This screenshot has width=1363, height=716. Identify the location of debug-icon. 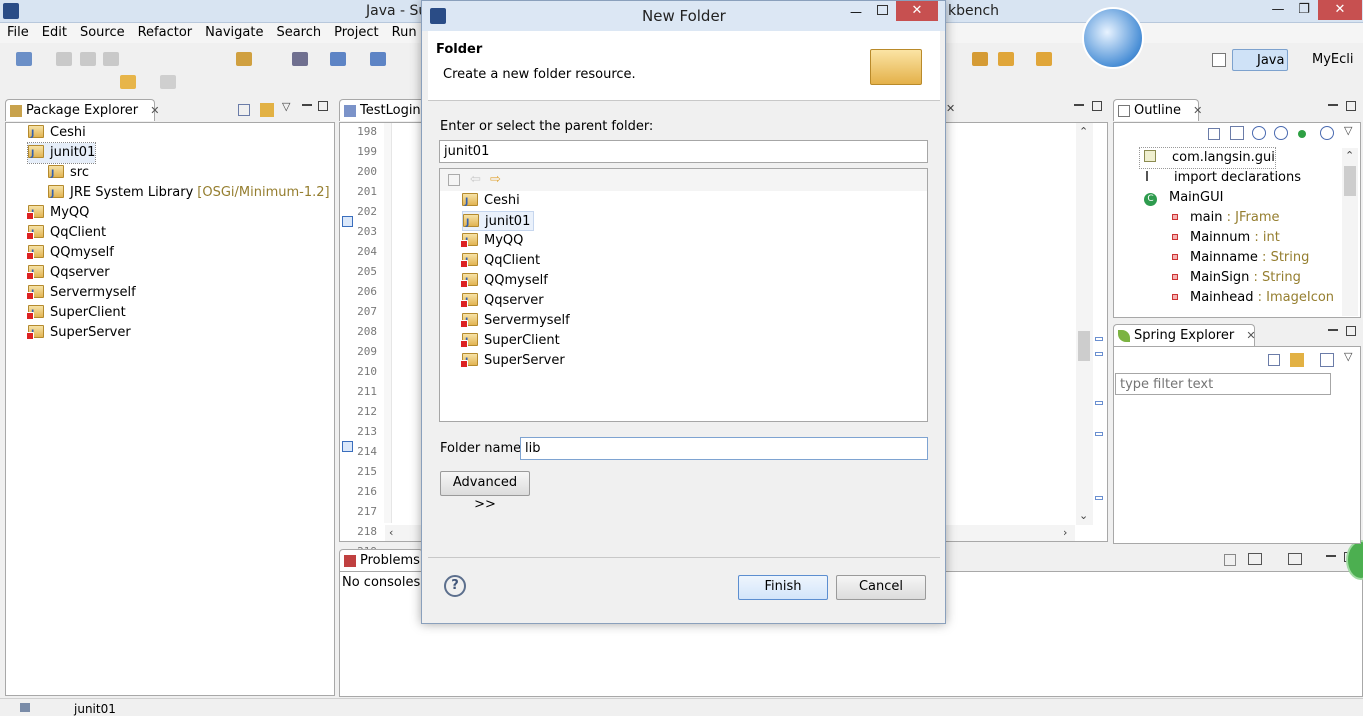
(378, 59).